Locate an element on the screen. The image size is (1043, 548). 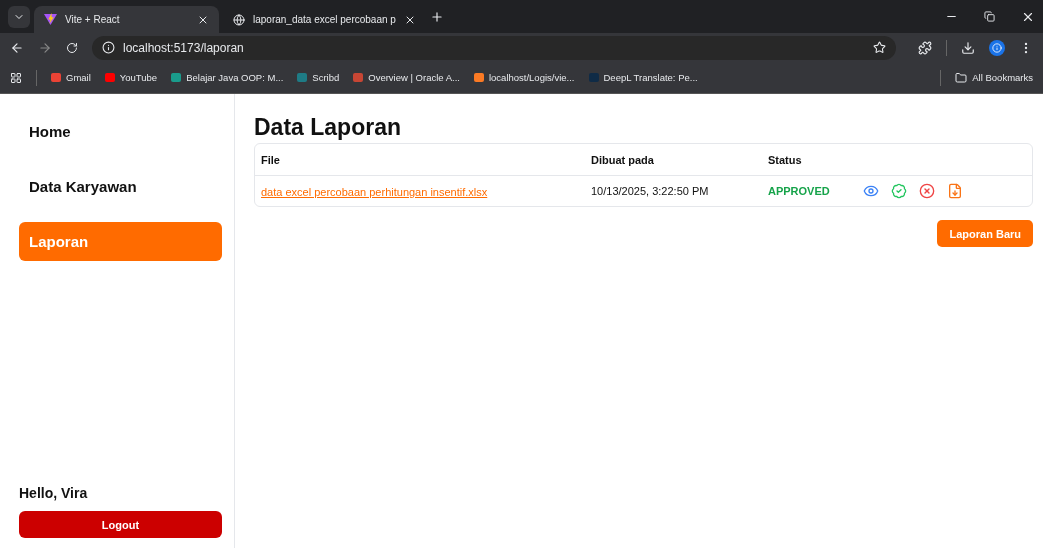
column-header: Status is located at coordinates (785, 159).